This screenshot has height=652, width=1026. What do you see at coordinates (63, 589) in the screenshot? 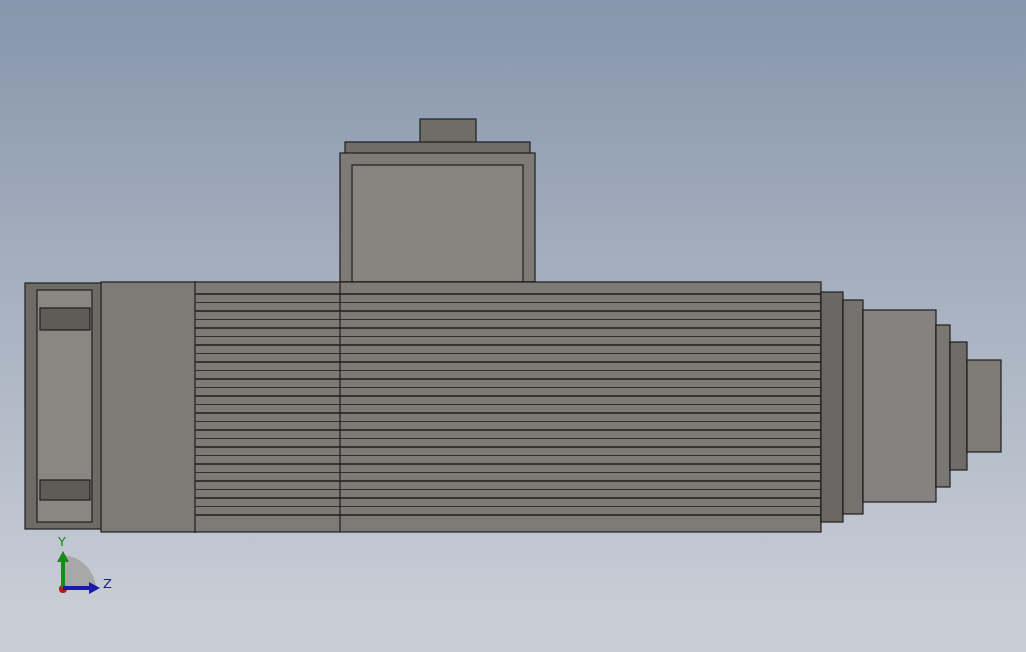
I see `origin-dot` at bounding box center [63, 589].